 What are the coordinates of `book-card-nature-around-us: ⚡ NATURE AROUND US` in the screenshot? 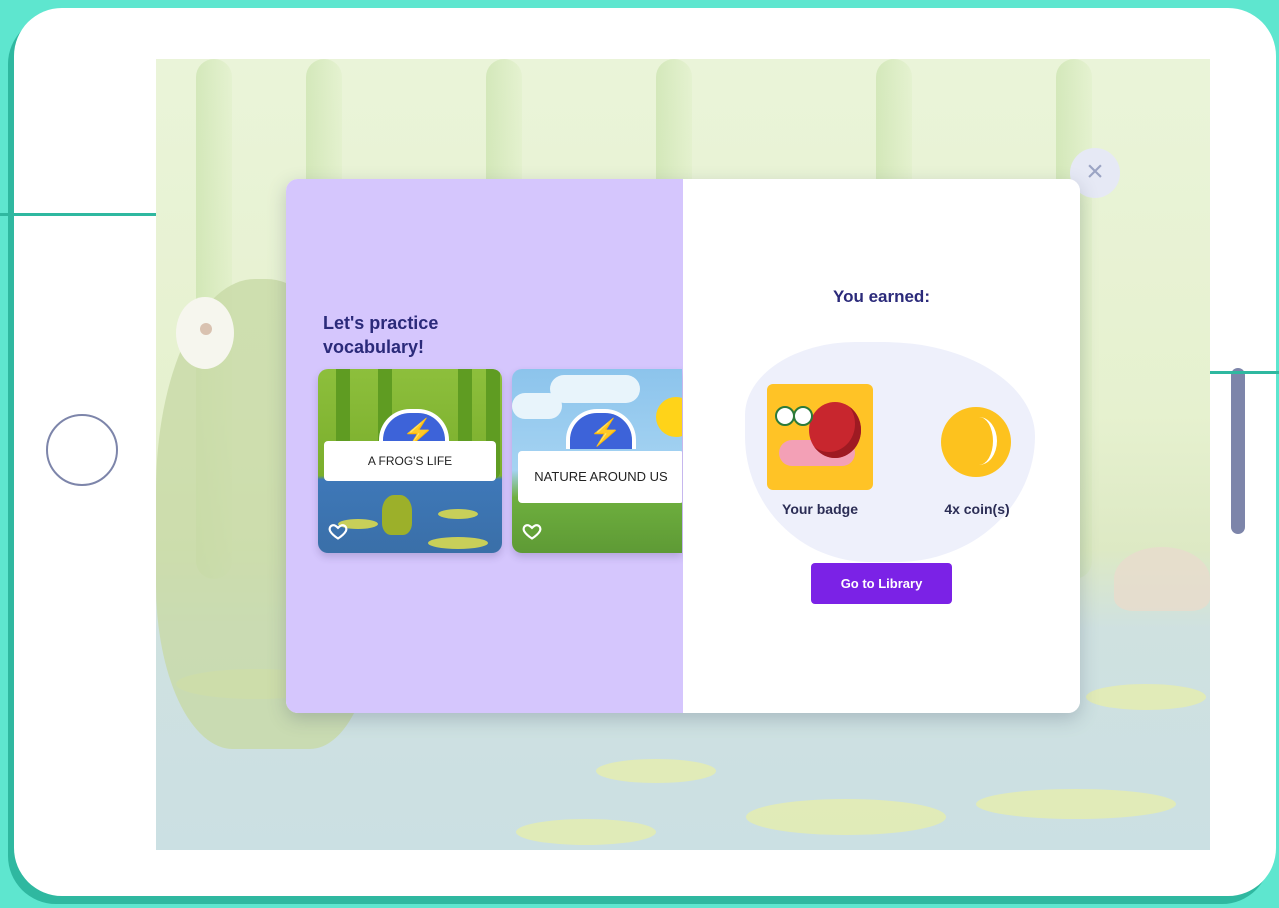 It's located at (597, 461).